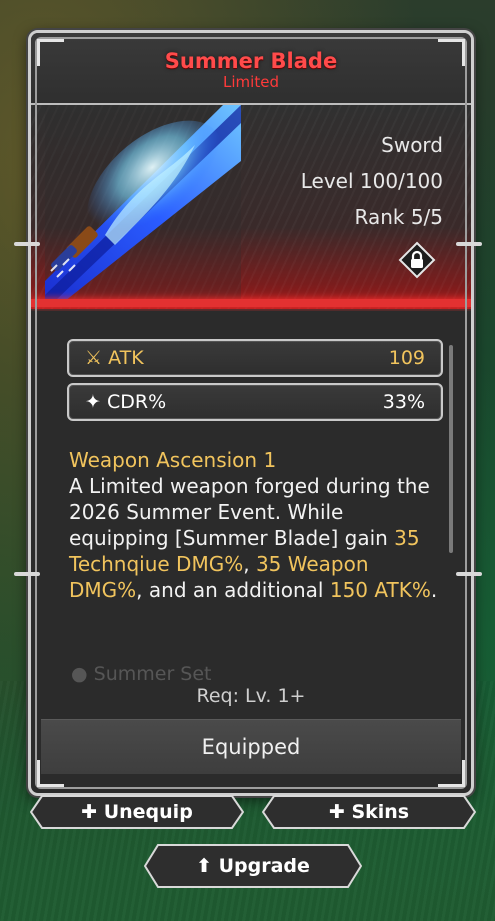  What do you see at coordinates (451, 449) in the screenshot?
I see `scrollbar` at bounding box center [451, 449].